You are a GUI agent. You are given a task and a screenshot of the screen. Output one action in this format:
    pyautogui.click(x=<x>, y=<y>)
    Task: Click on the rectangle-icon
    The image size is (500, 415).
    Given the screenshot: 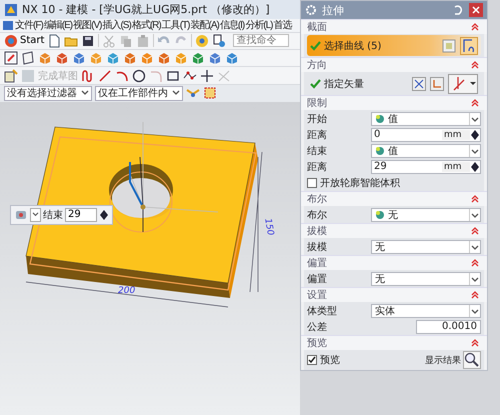 What is the action you would take?
    pyautogui.click(x=173, y=75)
    